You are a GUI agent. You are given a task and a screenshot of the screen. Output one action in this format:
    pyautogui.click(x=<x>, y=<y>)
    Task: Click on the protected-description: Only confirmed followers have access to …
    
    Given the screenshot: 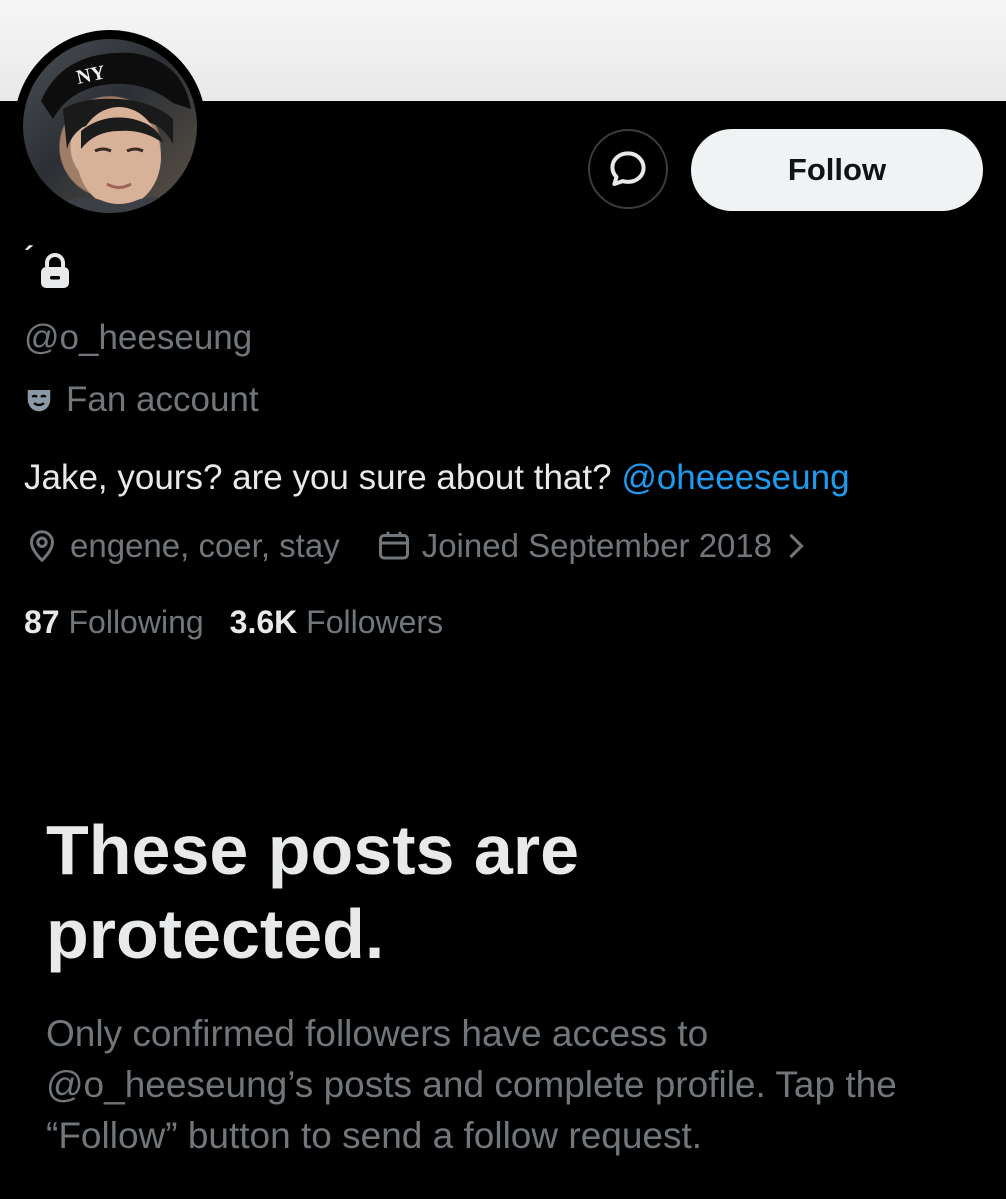 What is the action you would take?
    pyautogui.click(x=471, y=1084)
    